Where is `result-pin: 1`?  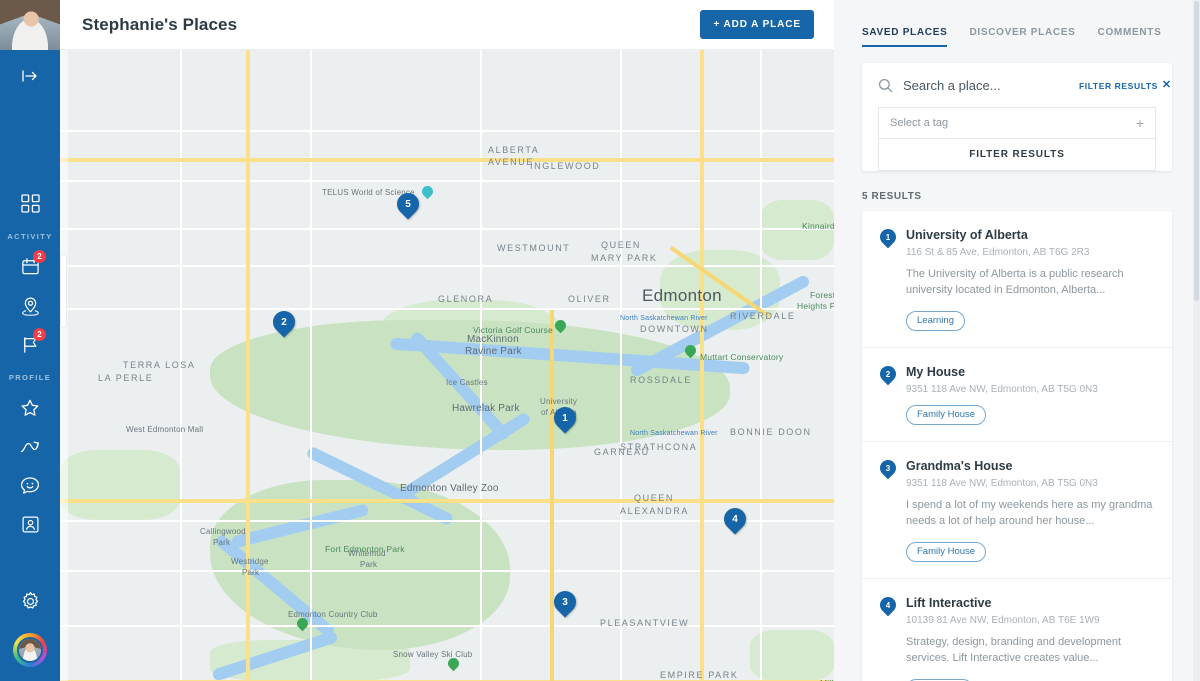
result-pin: 1 is located at coordinates (891, 278).